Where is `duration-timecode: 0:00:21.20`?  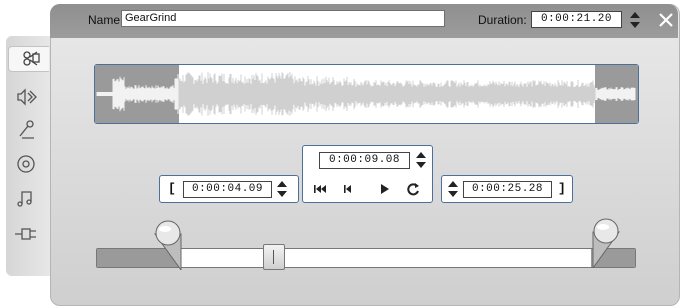
duration-timecode: 0:00:21.20 is located at coordinates (576, 19).